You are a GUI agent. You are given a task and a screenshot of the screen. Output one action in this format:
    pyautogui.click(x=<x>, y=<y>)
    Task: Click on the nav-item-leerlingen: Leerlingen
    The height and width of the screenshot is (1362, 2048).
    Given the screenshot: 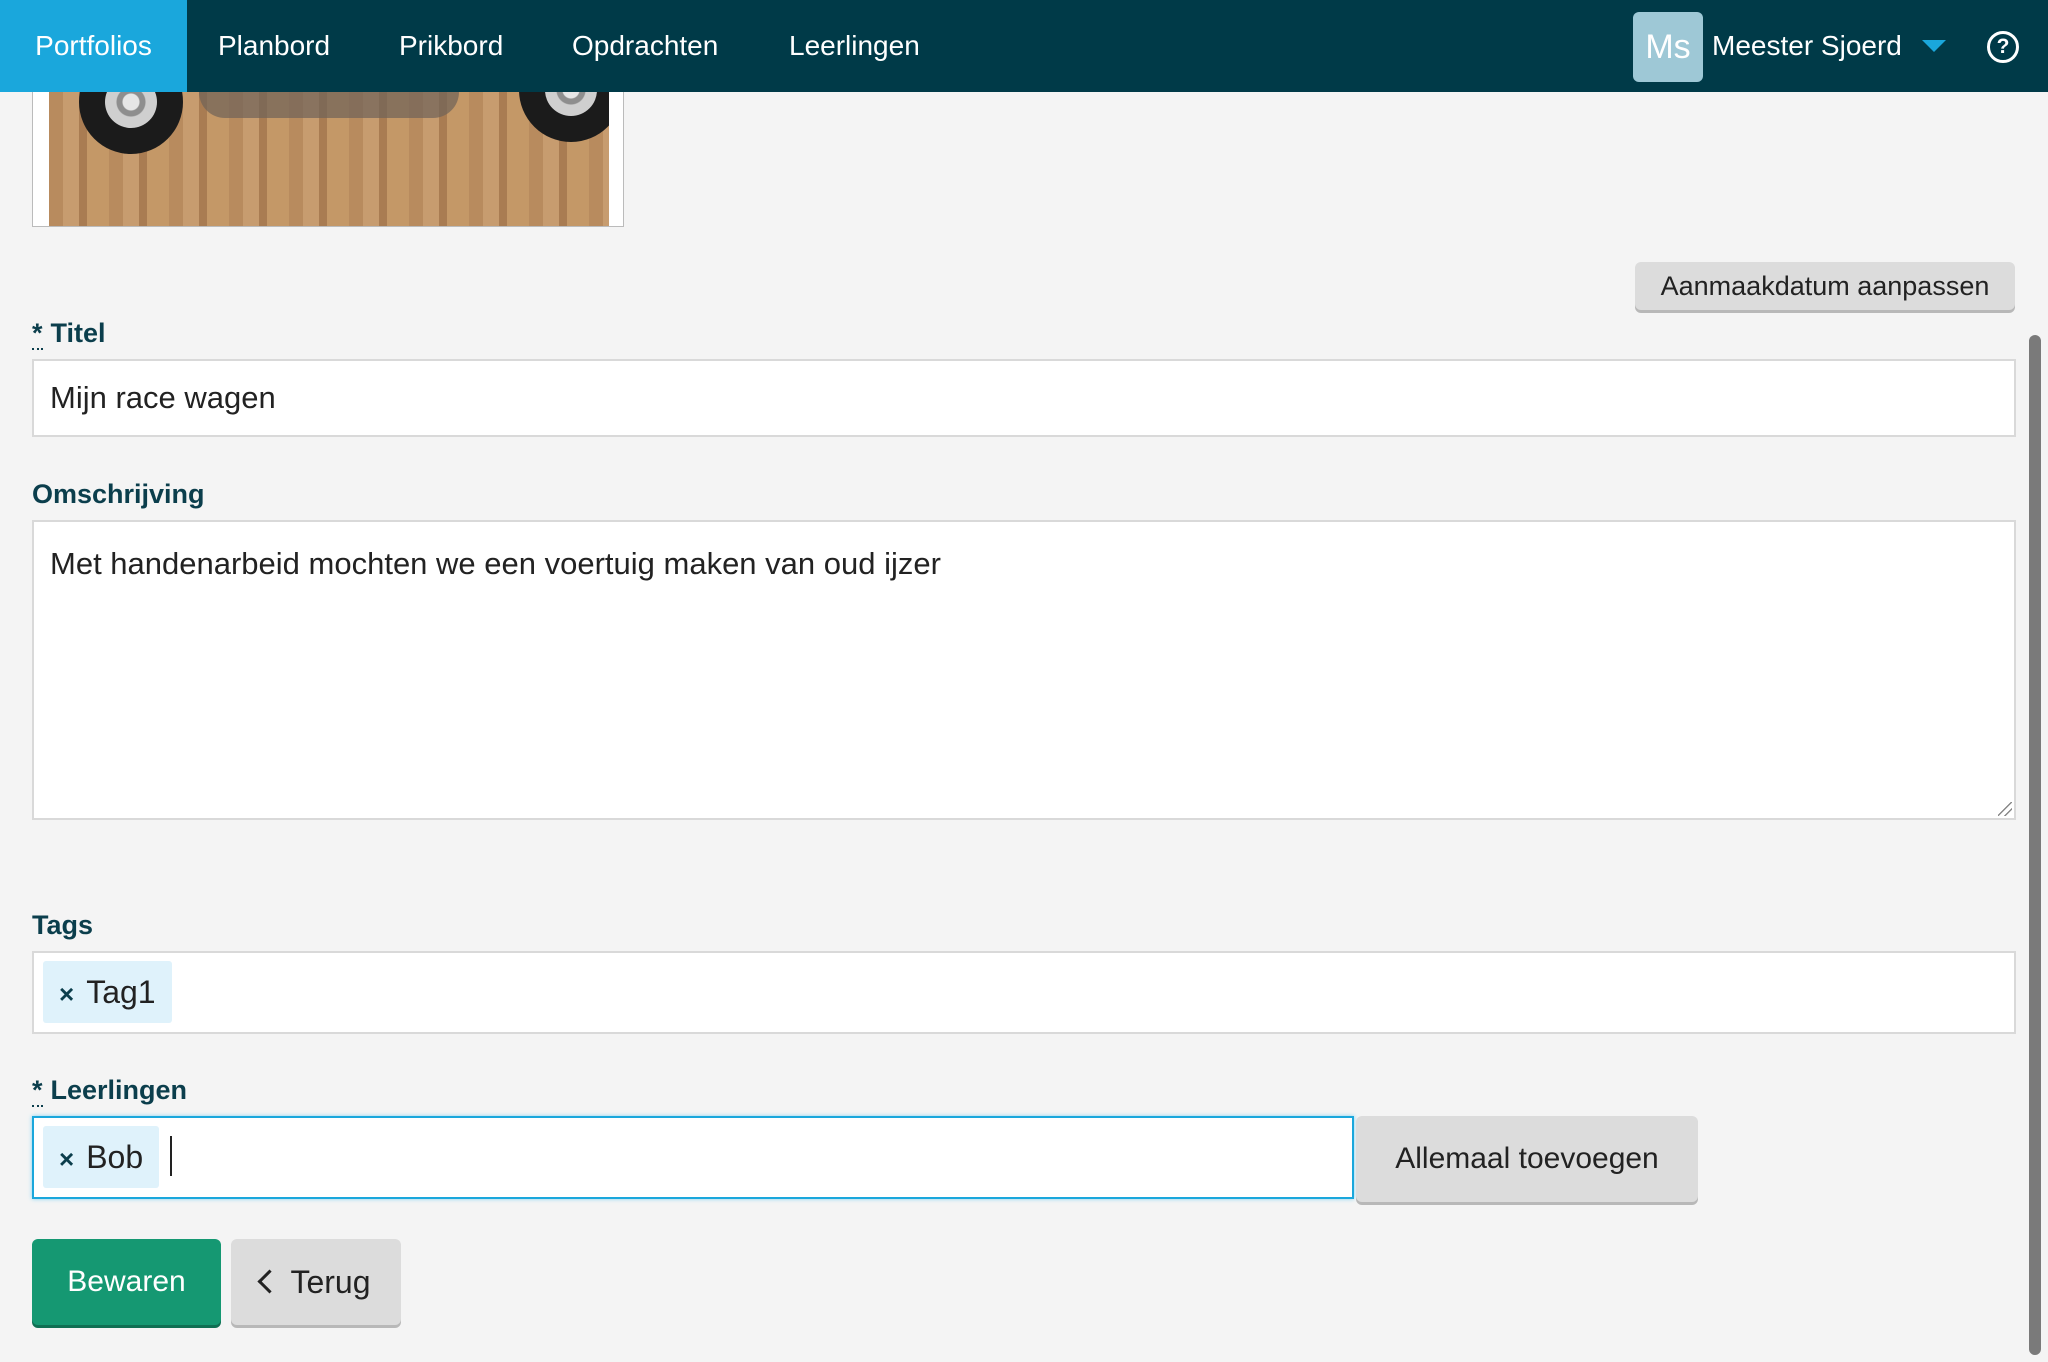 What is the action you would take?
    pyautogui.click(x=854, y=46)
    